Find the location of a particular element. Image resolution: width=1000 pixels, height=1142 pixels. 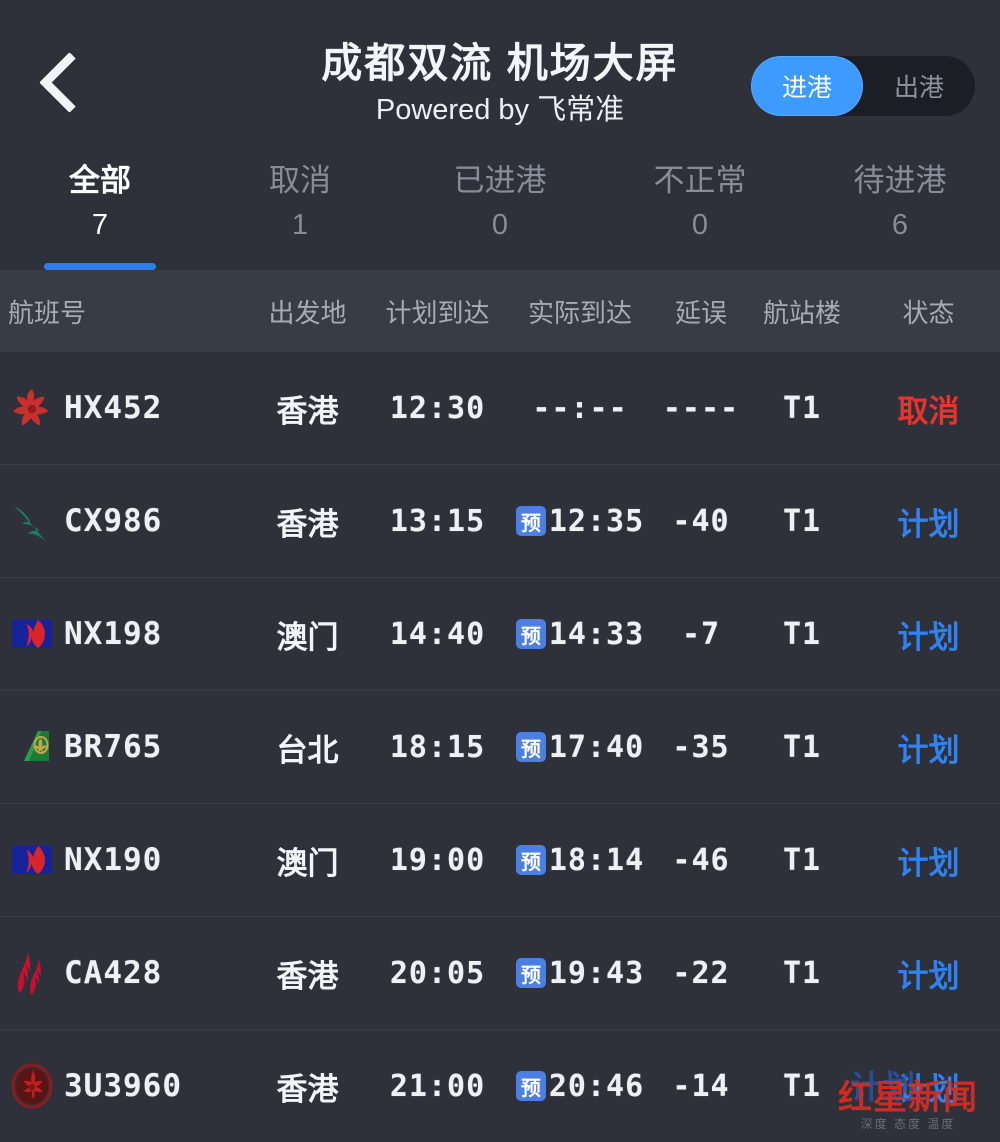

toggle-arrivals: 进港 is located at coordinates (807, 86).